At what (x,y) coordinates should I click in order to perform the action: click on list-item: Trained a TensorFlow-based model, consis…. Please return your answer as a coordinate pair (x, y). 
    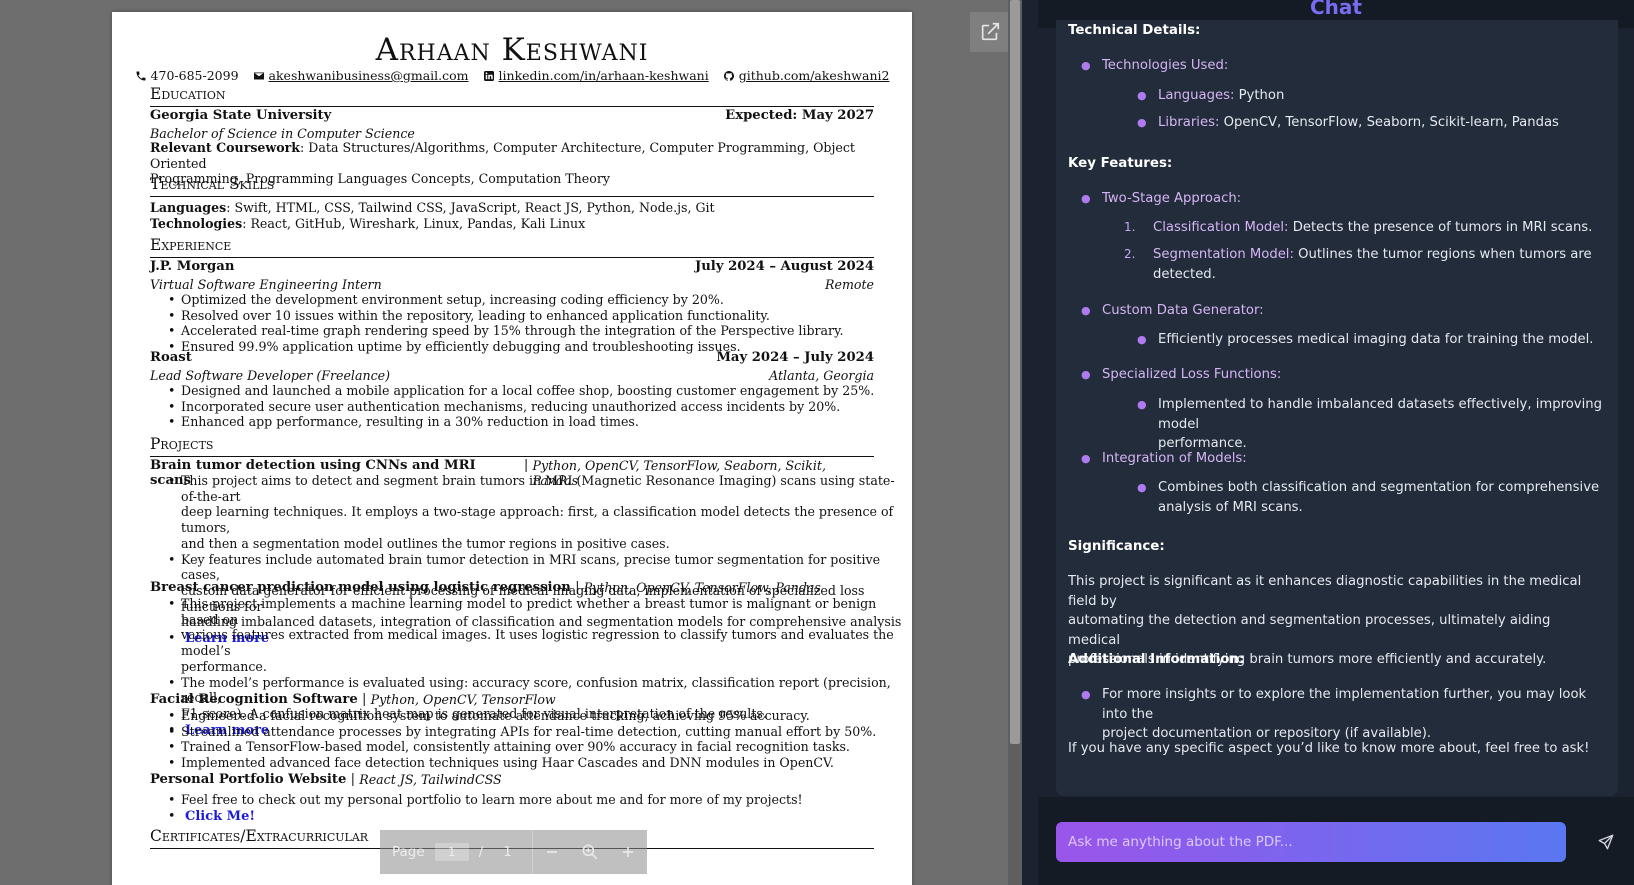
    Looking at the image, I should click on (536, 747).